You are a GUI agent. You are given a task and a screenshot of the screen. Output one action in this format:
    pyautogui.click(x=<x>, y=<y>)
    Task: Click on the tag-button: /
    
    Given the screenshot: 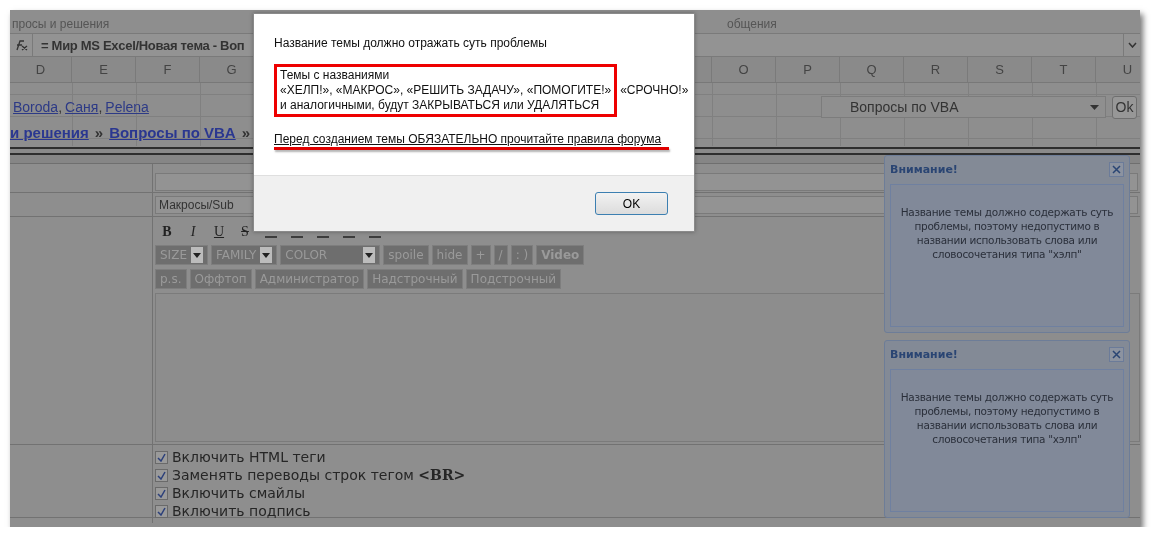 What is the action you would take?
    pyautogui.click(x=500, y=255)
    